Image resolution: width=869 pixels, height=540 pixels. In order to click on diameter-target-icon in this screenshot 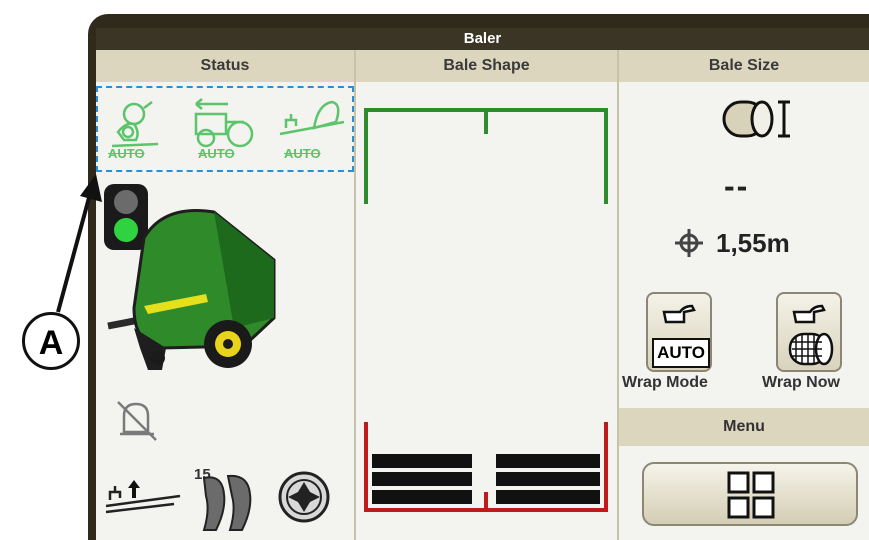, I will do `click(689, 243)`.